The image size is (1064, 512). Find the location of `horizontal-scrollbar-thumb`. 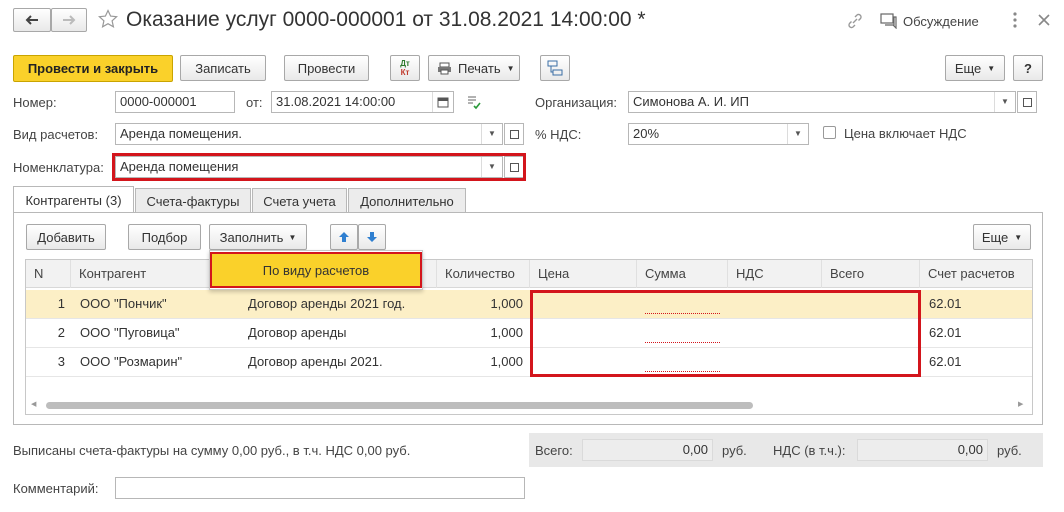

horizontal-scrollbar-thumb is located at coordinates (399, 405).